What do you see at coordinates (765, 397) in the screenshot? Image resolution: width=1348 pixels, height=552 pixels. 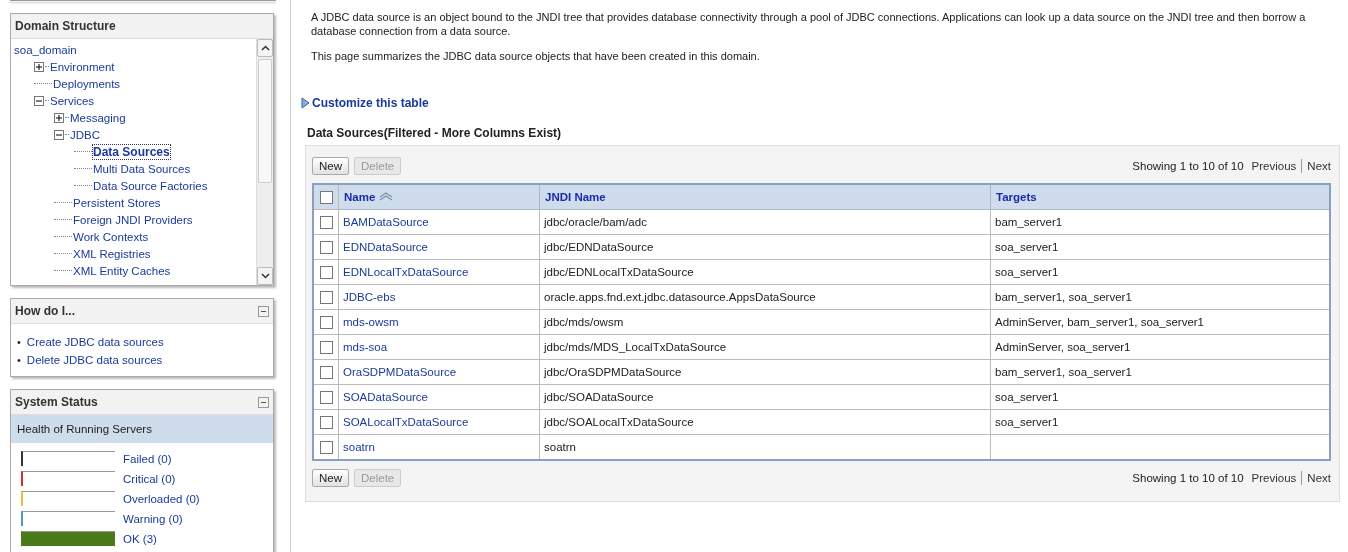 I see `table-cell: jdbc/SOADataSource` at bounding box center [765, 397].